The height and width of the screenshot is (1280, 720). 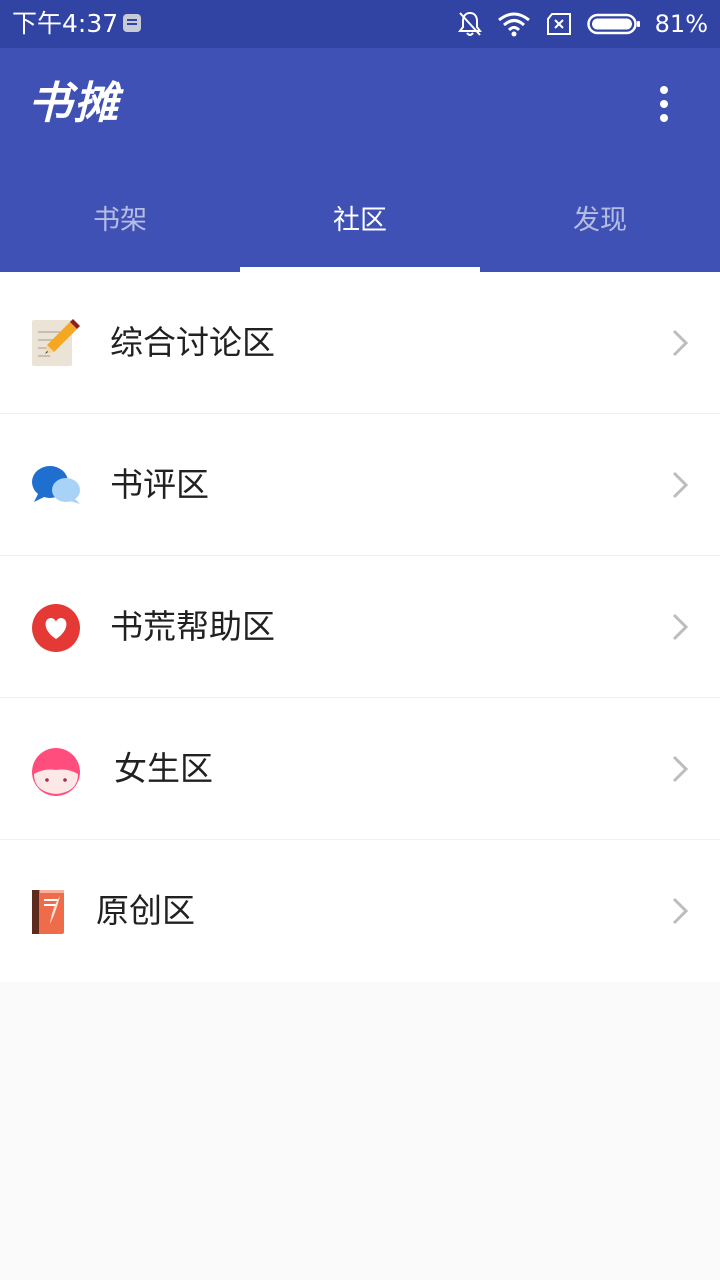 What do you see at coordinates (600, 220) in the screenshot?
I see `tab-discover: 发现` at bounding box center [600, 220].